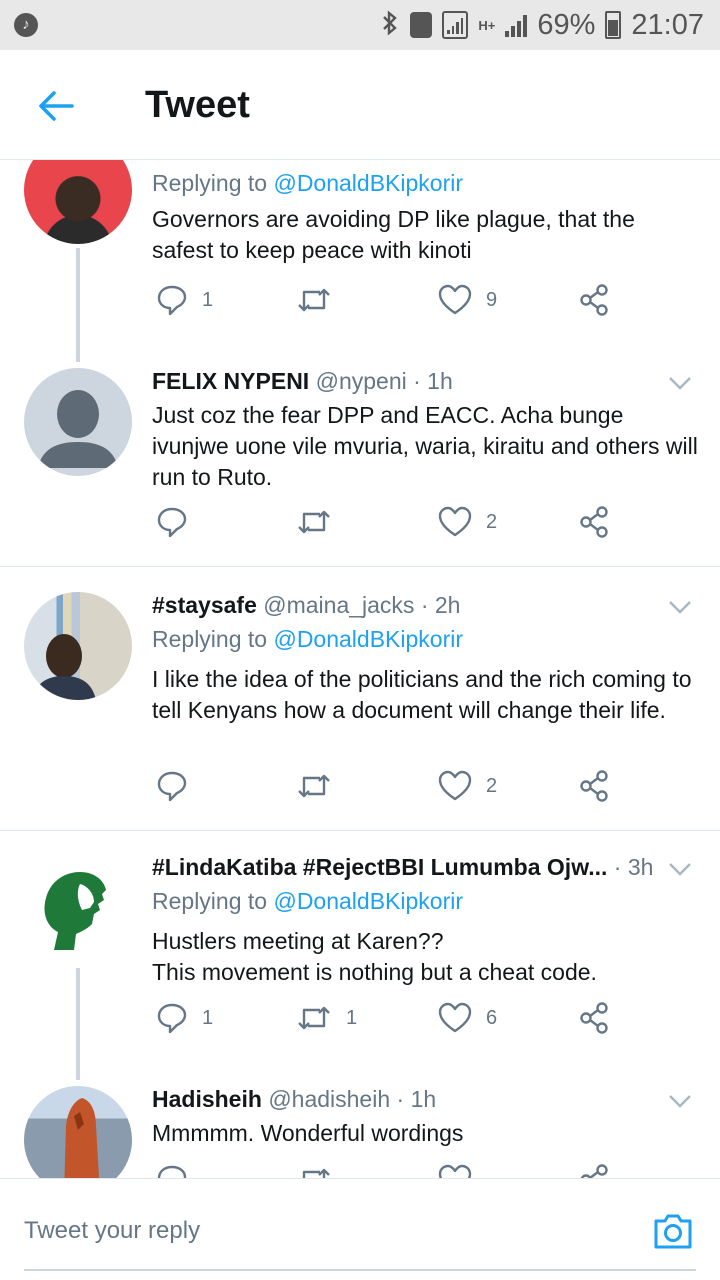  What do you see at coordinates (387, 1022) in the screenshot?
I see `tweet-actions: 1 1 6` at bounding box center [387, 1022].